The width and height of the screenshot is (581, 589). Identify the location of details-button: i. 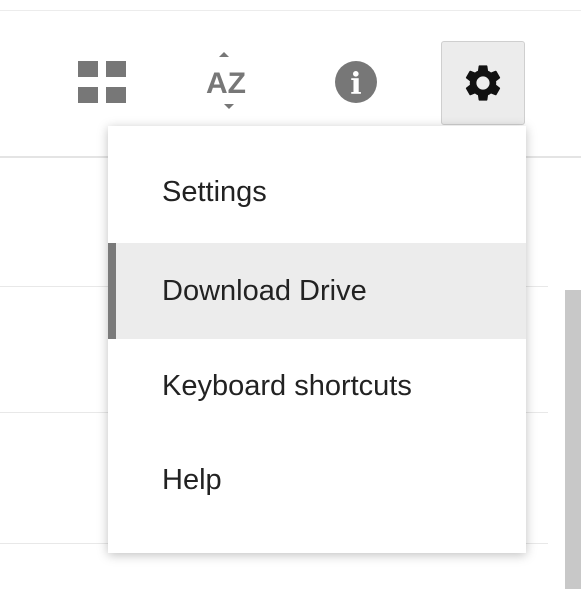
(356, 82).